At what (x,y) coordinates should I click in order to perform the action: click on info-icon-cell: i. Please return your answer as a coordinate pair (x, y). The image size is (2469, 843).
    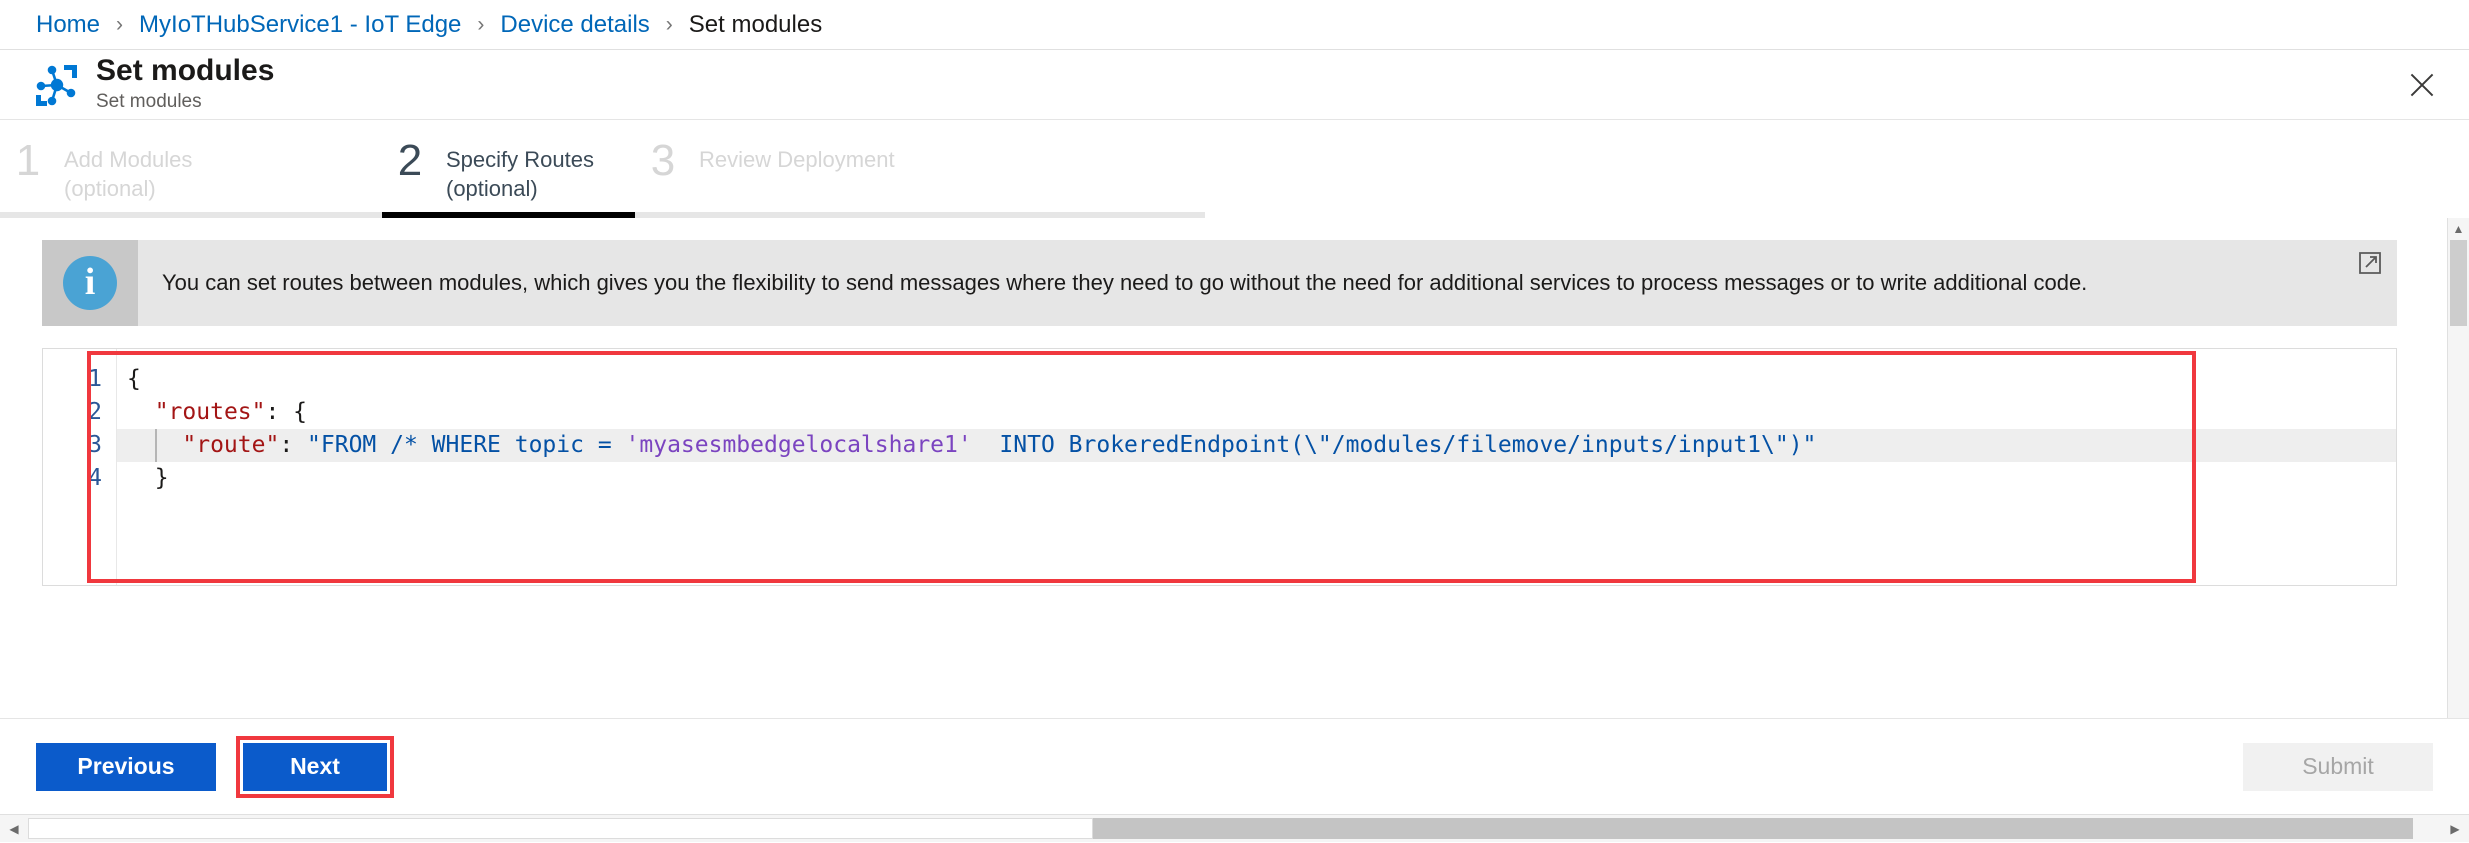
    Looking at the image, I should click on (90, 283).